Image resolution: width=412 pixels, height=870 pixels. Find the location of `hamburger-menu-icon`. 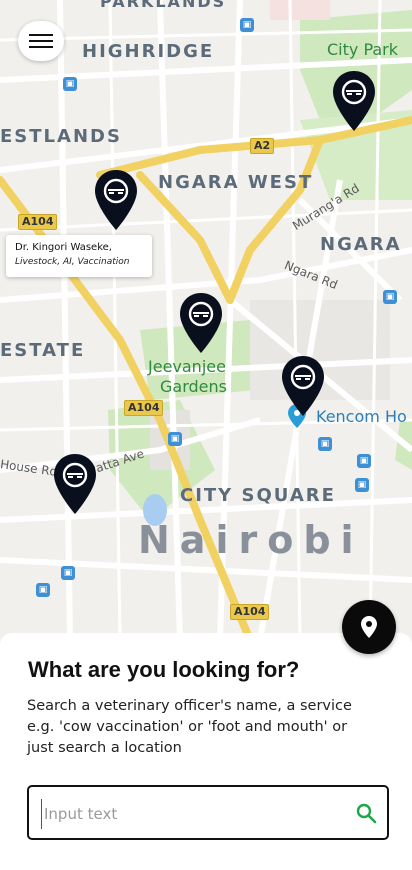

hamburger-menu-icon is located at coordinates (41, 41).